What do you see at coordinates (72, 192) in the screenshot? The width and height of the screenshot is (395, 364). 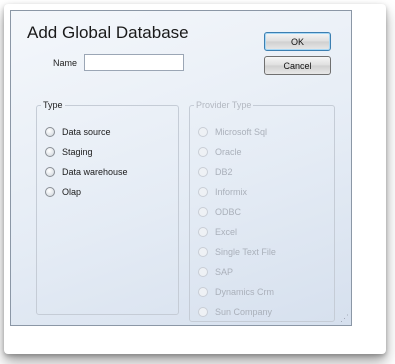 I see `type-option-label: Olap` at bounding box center [72, 192].